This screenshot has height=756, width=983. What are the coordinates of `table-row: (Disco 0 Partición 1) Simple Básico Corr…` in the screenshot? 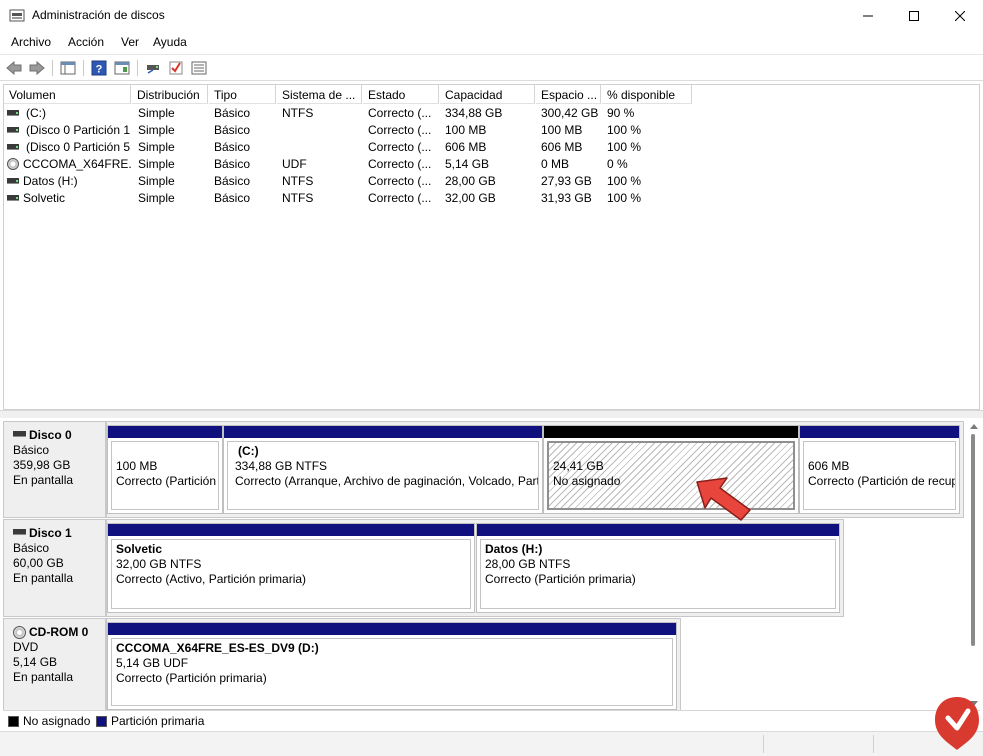 It's located at (491, 130).